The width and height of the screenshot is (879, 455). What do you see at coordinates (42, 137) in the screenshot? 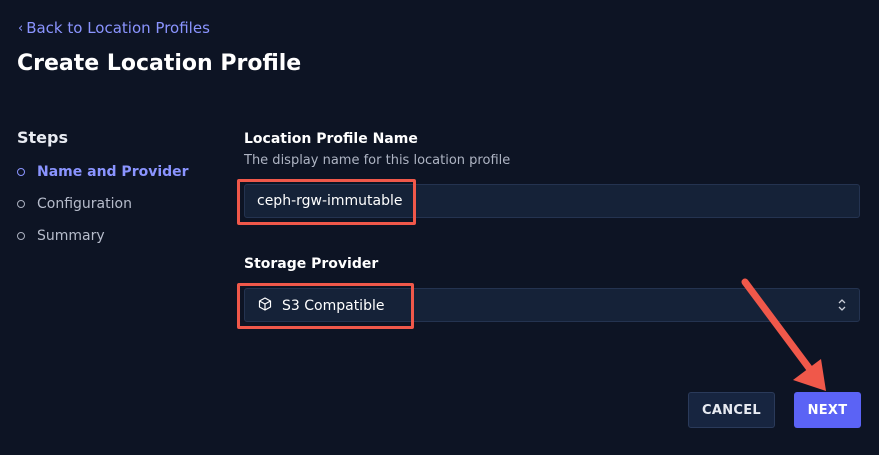
I see `steps-title: Steps` at bounding box center [42, 137].